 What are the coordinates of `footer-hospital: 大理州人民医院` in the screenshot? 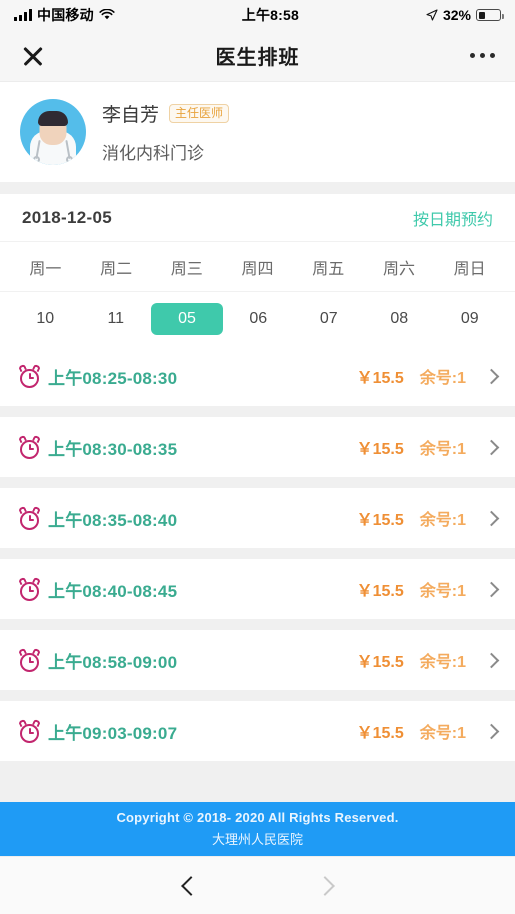 It's located at (257, 839).